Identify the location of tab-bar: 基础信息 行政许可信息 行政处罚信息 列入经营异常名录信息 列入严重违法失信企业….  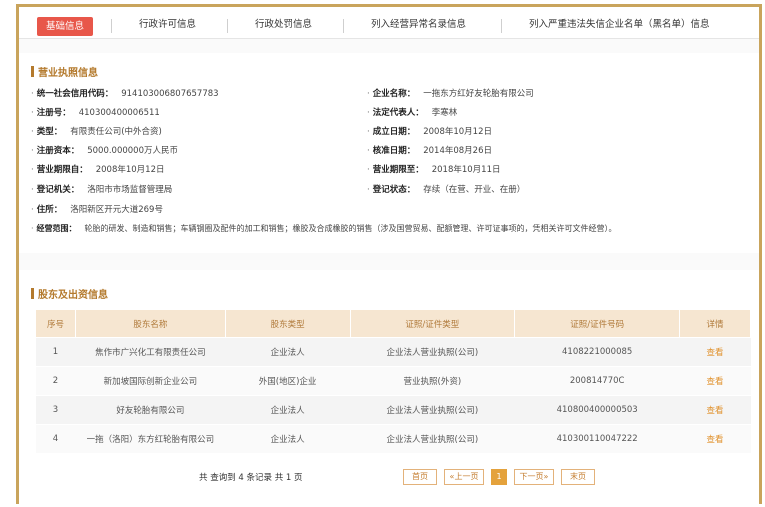
(389, 23).